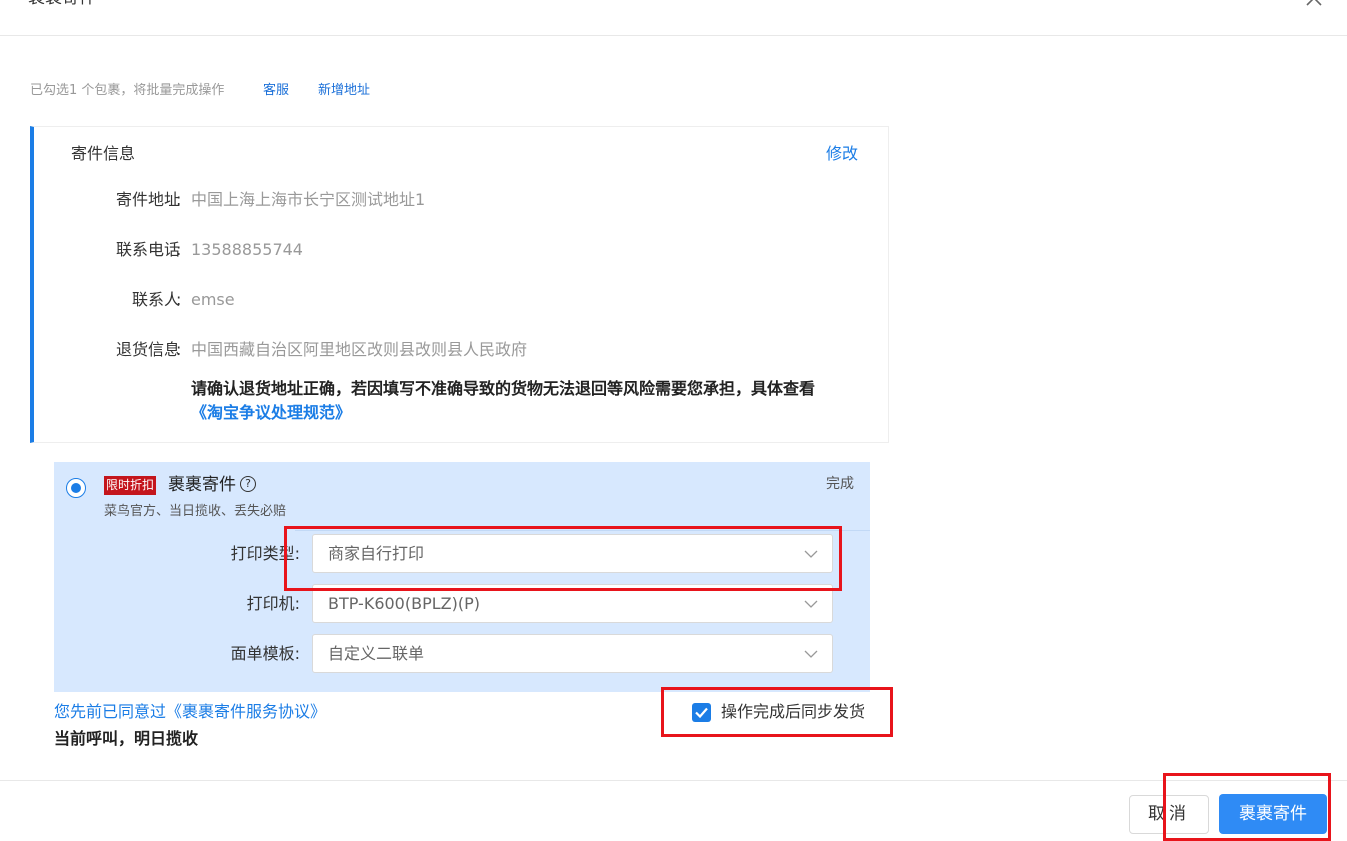 The height and width of the screenshot is (841, 1347). What do you see at coordinates (376, 653) in the screenshot?
I see `template-value: 自定义二联单` at bounding box center [376, 653].